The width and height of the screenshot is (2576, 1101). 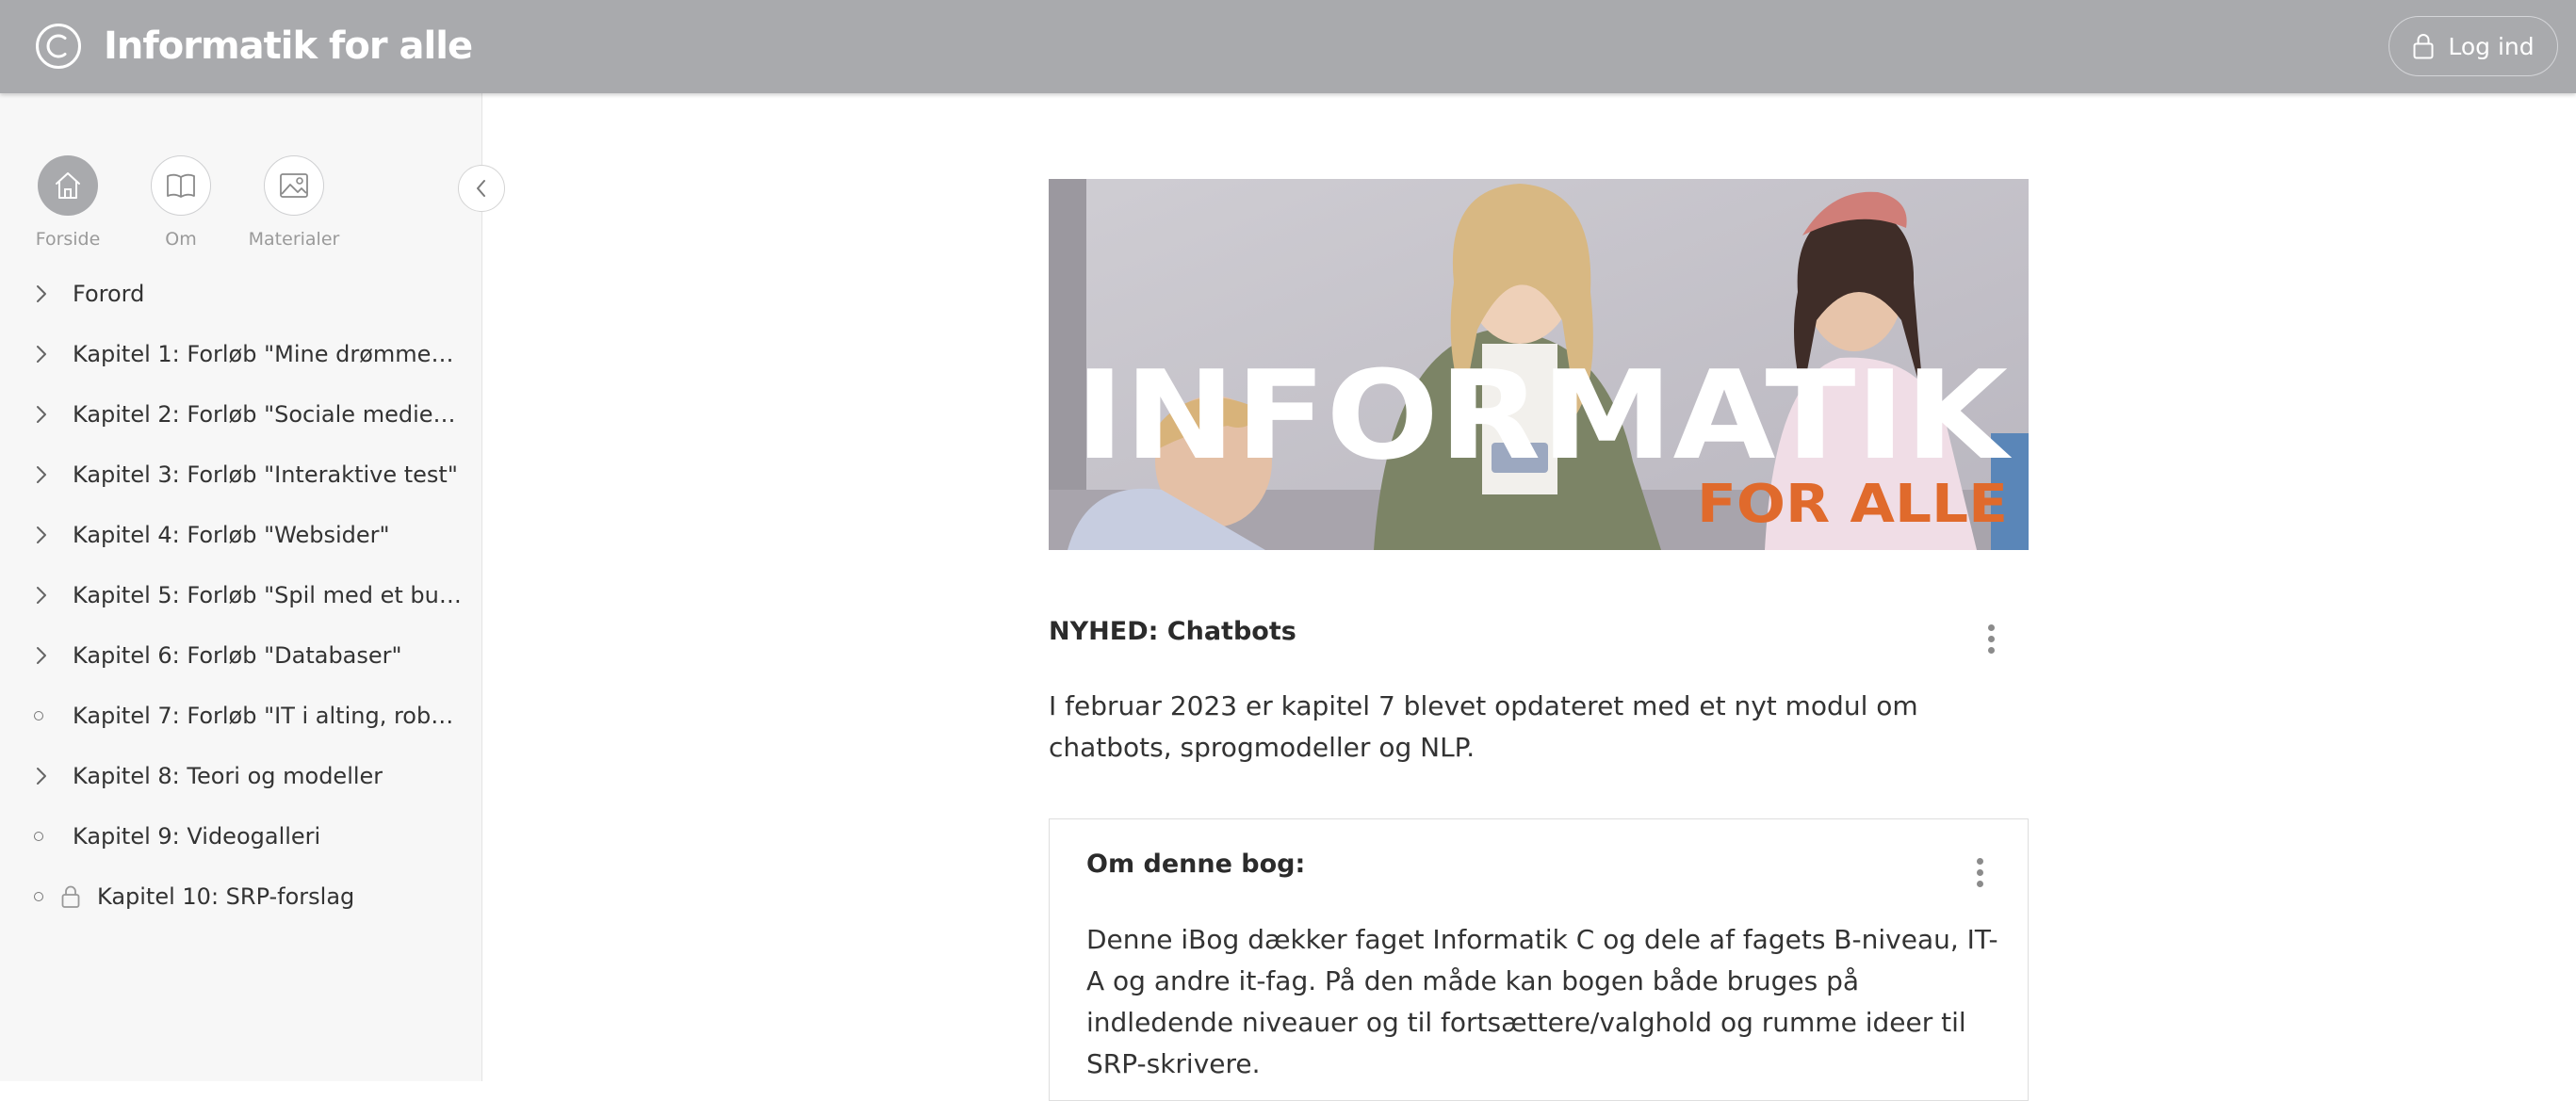 I want to click on sidebar-chapter-label: Kapitel 8: Teori og modeller, so click(x=228, y=776).